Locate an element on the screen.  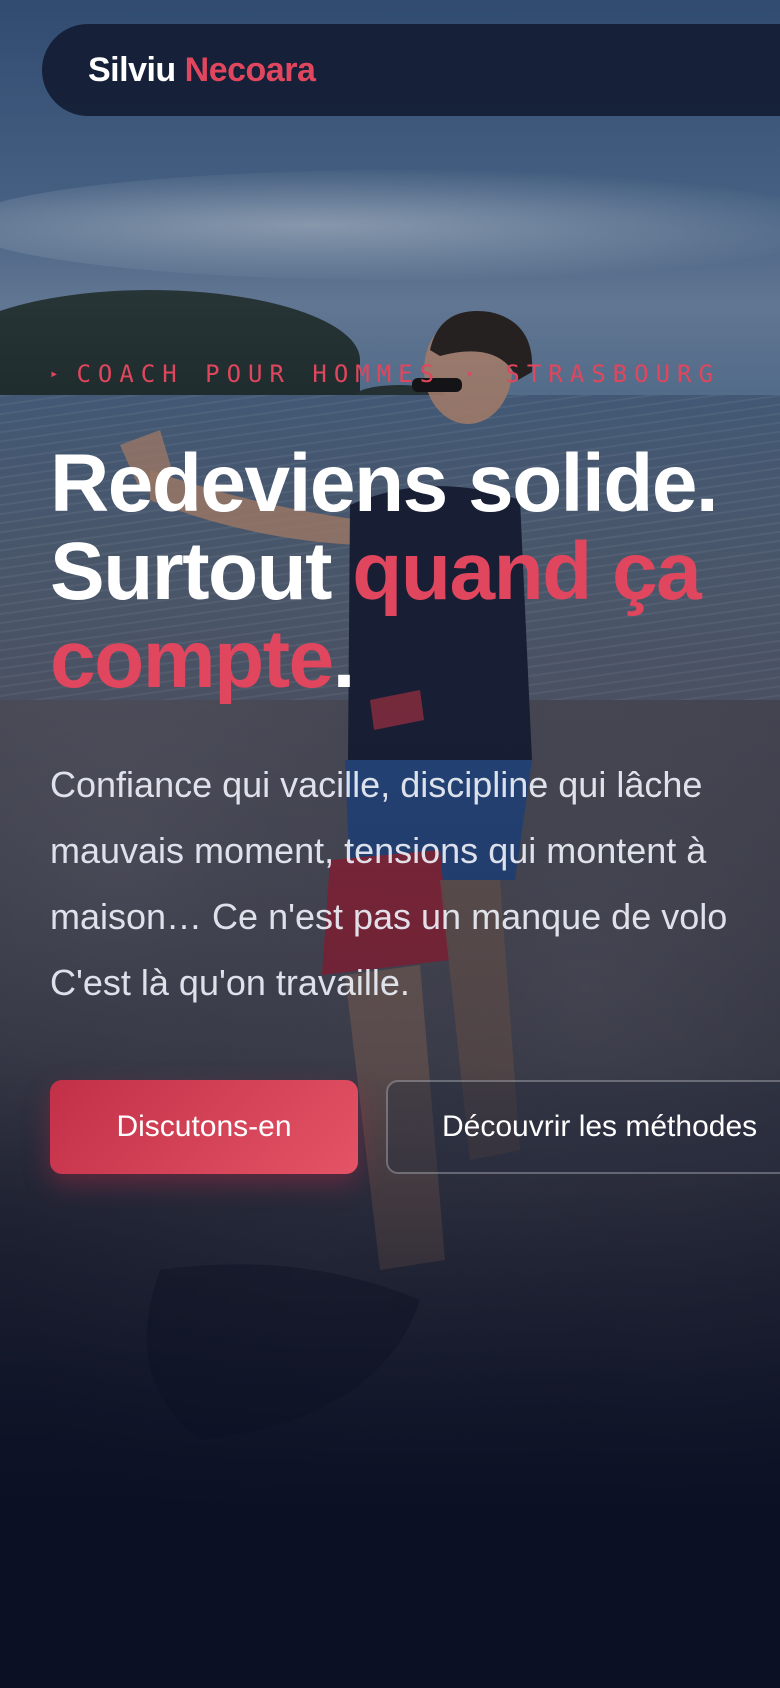
brand-first-name: Silviu is located at coordinates (132, 69).